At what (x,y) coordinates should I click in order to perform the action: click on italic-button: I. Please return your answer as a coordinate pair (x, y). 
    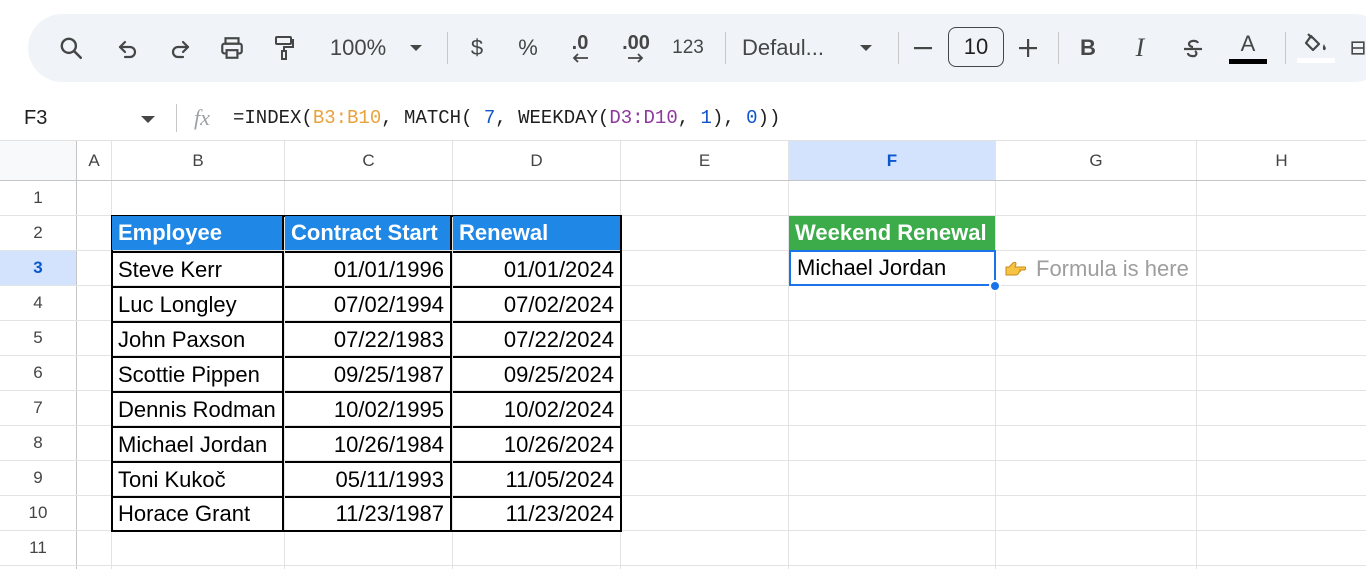
    Looking at the image, I should click on (1140, 48).